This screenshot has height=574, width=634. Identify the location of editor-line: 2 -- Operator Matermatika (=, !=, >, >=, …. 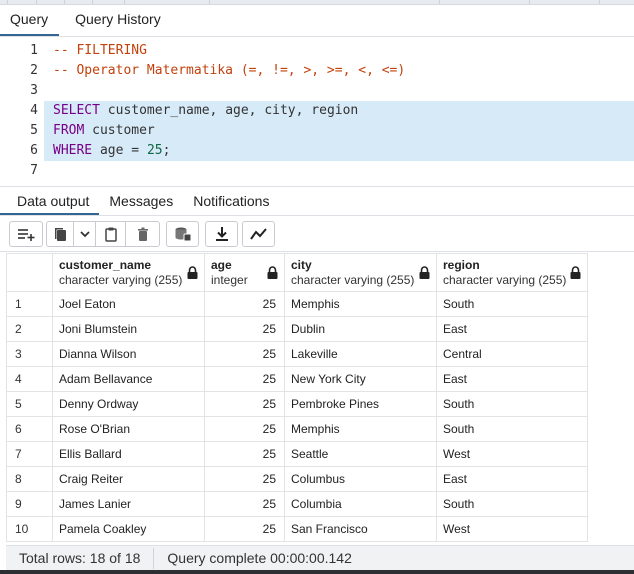
(317, 71).